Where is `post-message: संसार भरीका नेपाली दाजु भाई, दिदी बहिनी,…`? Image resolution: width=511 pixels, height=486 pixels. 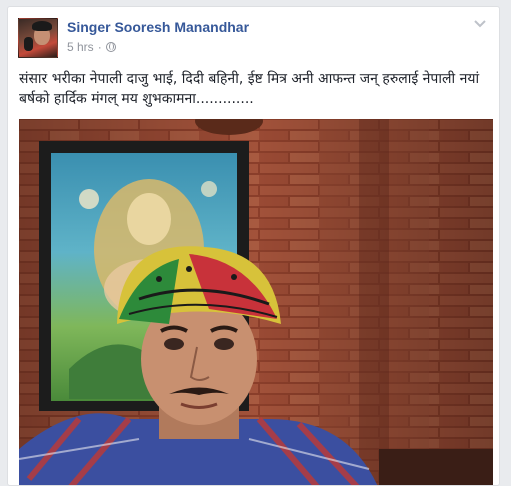
post-message: संसार भरीका नेपाली दाजु भाई, दिदी बहिनी,… is located at coordinates (249, 89).